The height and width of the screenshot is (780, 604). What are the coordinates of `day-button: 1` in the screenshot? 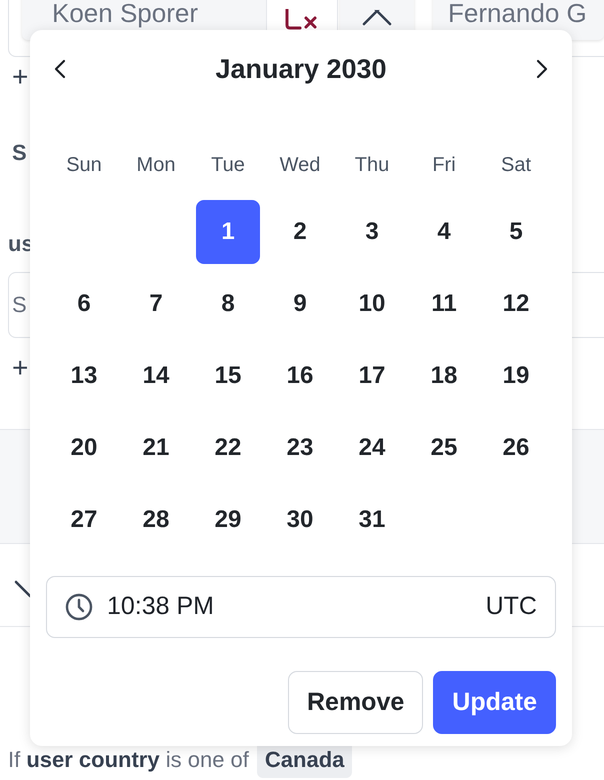 It's located at (228, 232).